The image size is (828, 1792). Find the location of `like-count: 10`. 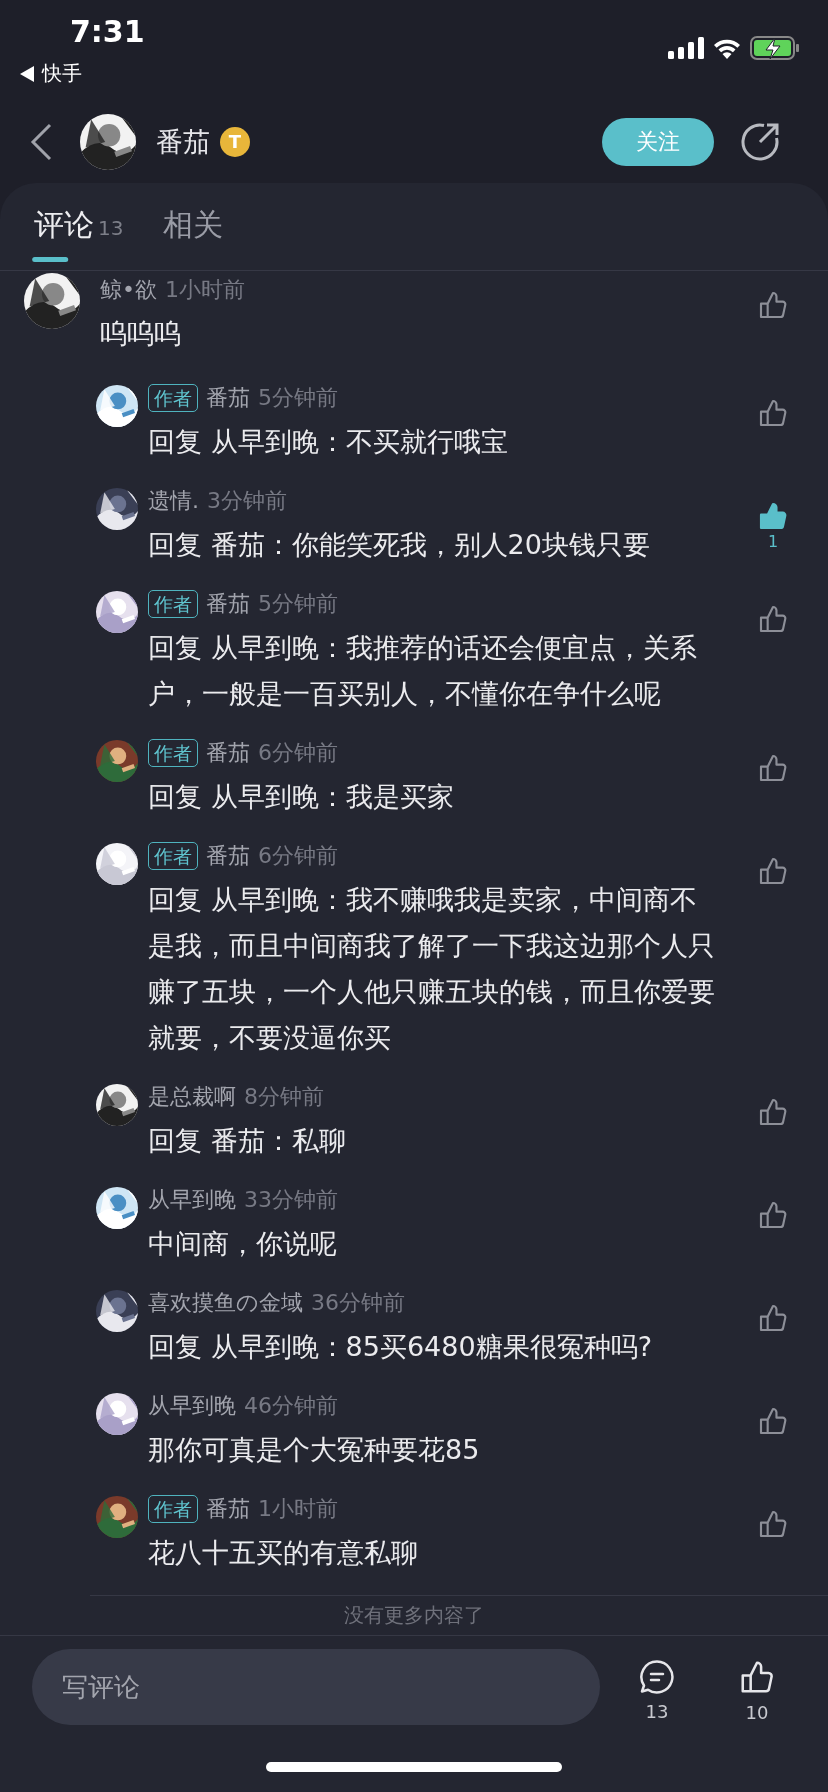

like-count: 10 is located at coordinates (757, 1712).